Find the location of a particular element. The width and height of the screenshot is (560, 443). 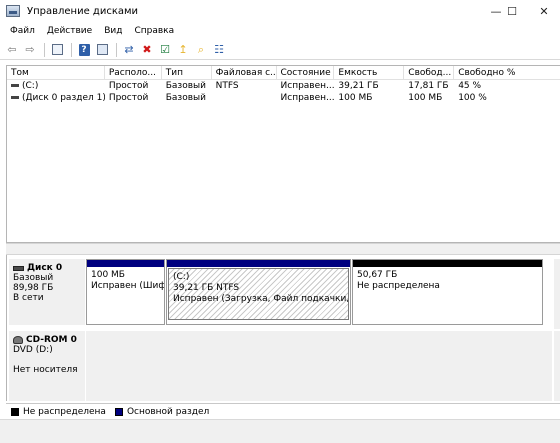

legend-swatch-unallocated is located at coordinates (15, 411).